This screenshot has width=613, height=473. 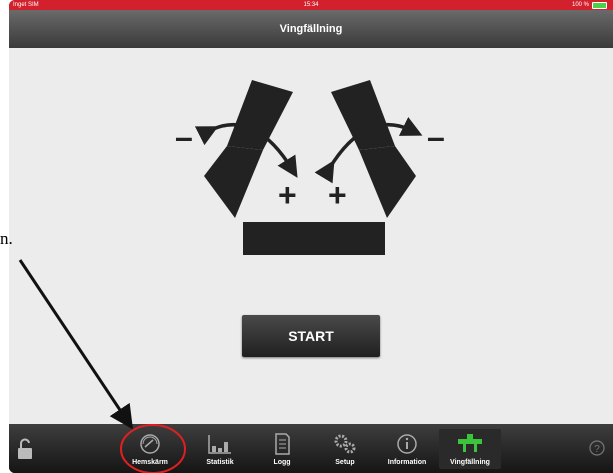 What do you see at coordinates (589, 5) in the screenshot?
I see `battery-status: 100 %` at bounding box center [589, 5].